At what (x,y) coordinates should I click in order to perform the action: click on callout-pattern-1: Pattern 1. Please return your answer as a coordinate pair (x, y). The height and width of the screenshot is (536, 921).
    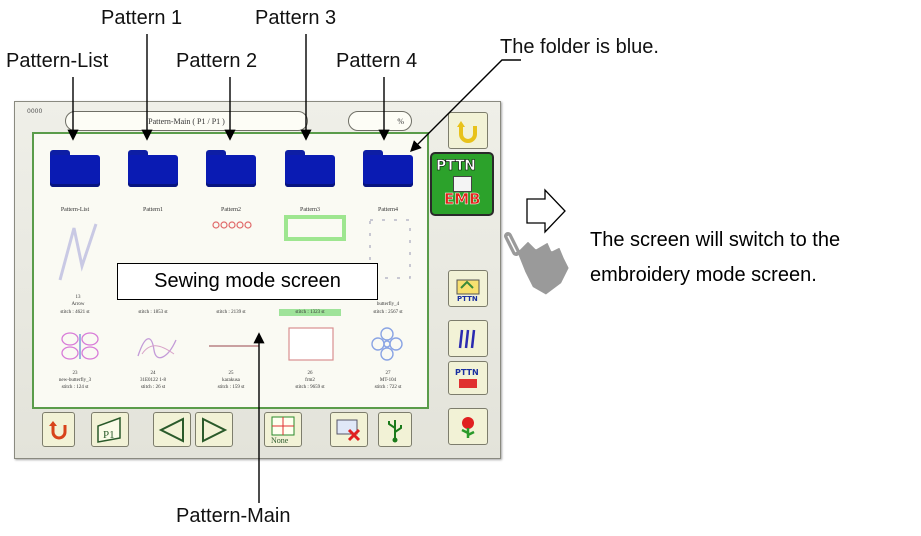
    Looking at the image, I should click on (142, 18).